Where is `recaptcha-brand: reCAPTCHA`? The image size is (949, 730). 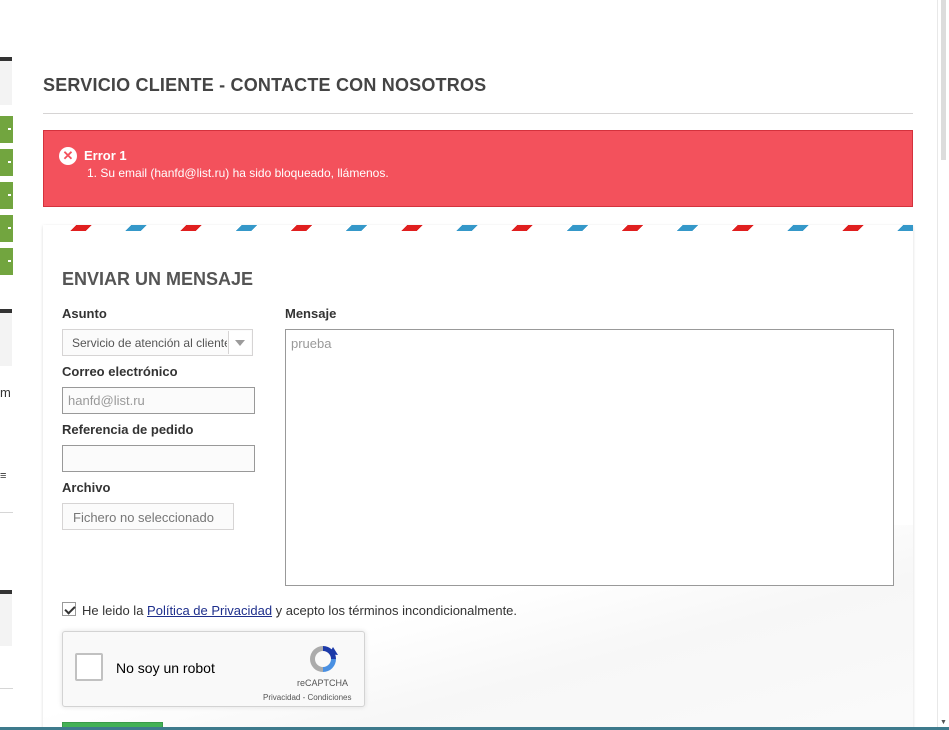 recaptcha-brand: reCAPTCHA is located at coordinates (323, 683).